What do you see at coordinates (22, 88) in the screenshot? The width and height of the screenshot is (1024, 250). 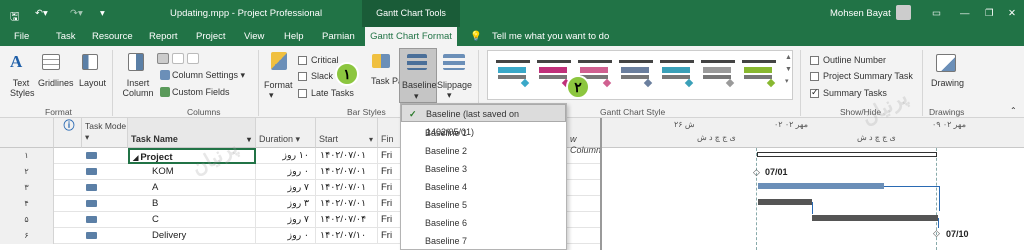 I see `text-styles-button: Text Styles` at bounding box center [22, 88].